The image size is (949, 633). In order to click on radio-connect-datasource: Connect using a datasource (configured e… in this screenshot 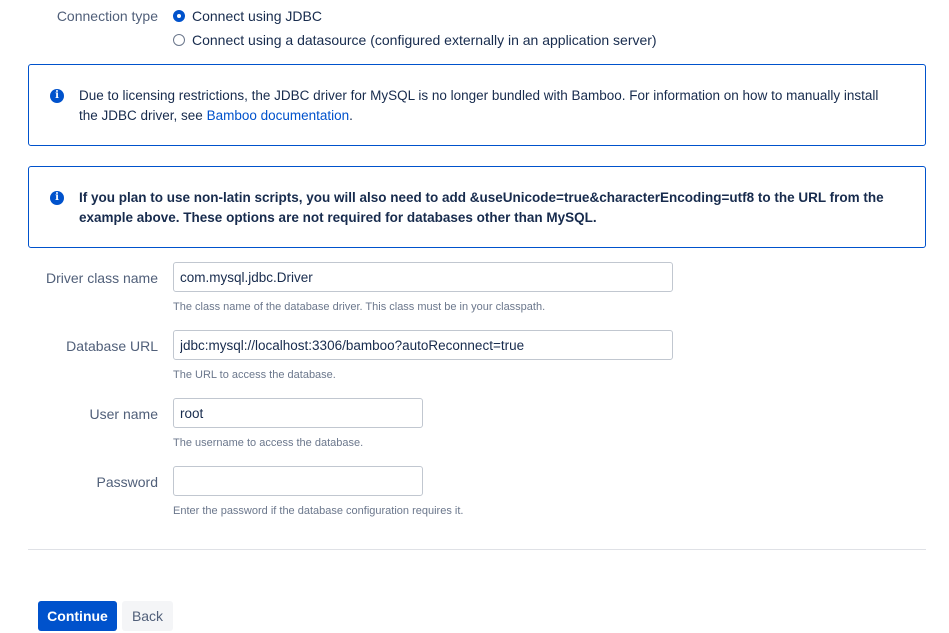, I will do `click(415, 40)`.